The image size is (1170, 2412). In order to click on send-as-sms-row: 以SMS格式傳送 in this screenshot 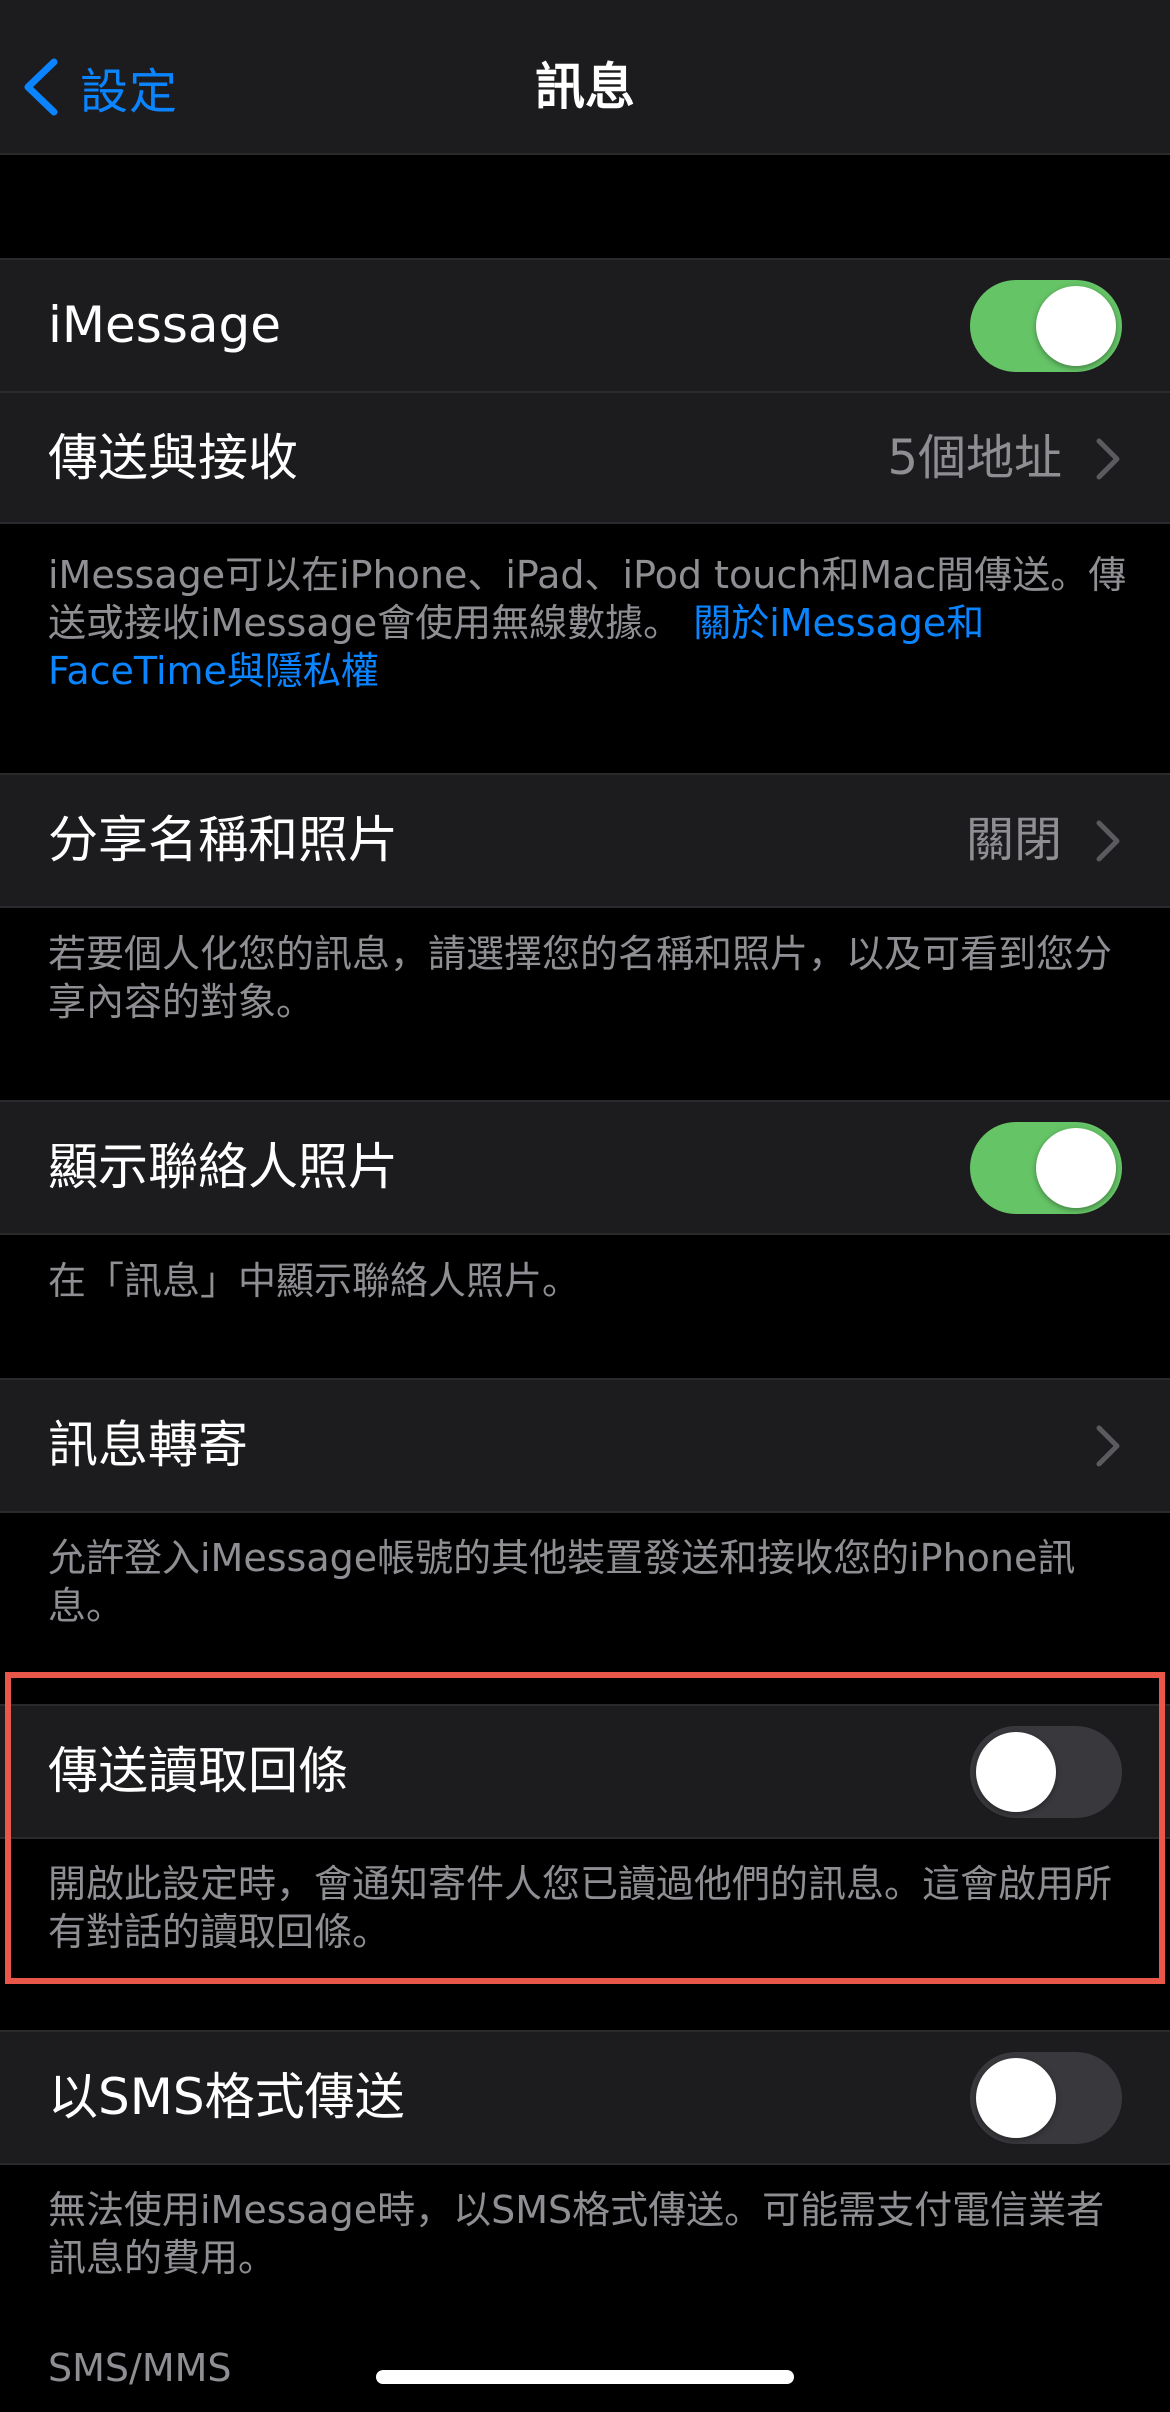, I will do `click(585, 2097)`.